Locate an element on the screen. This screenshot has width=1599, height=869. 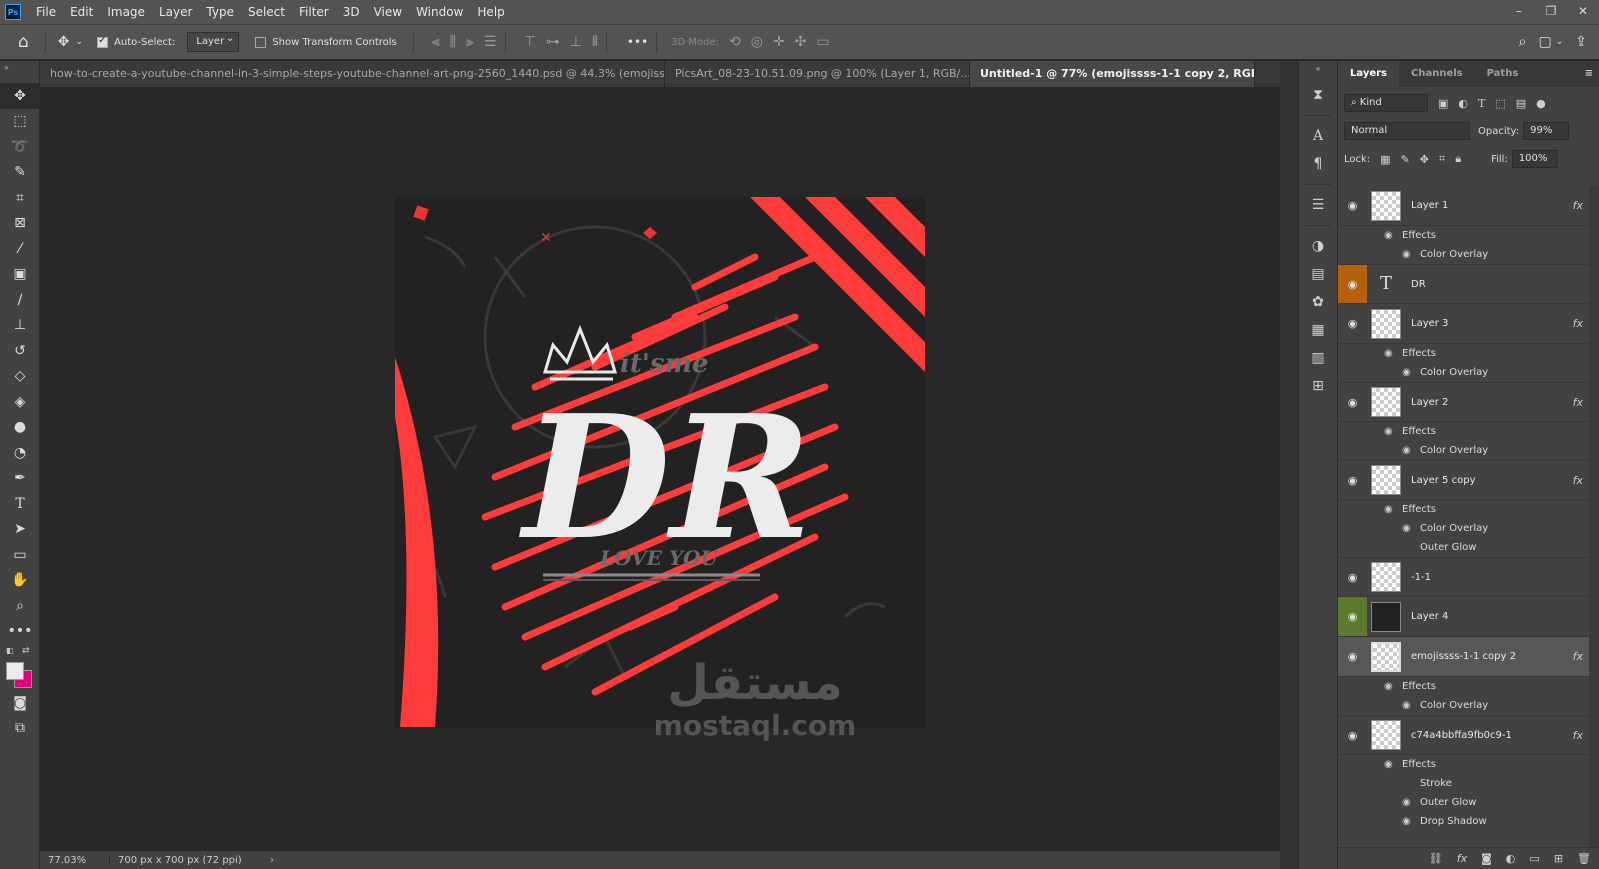
status-arrow-icon: › is located at coordinates (272, 860).